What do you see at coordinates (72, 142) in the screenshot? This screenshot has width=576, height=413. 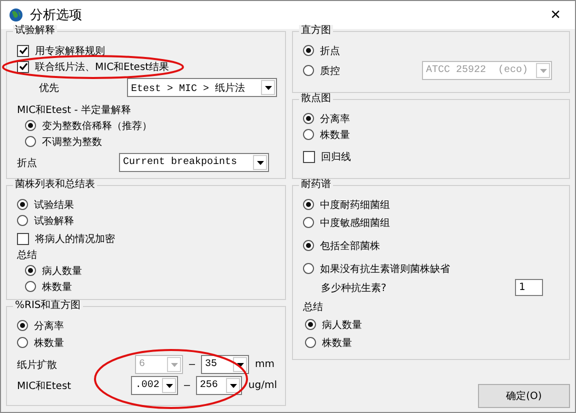 I see `radio-label: 不调整为整数` at bounding box center [72, 142].